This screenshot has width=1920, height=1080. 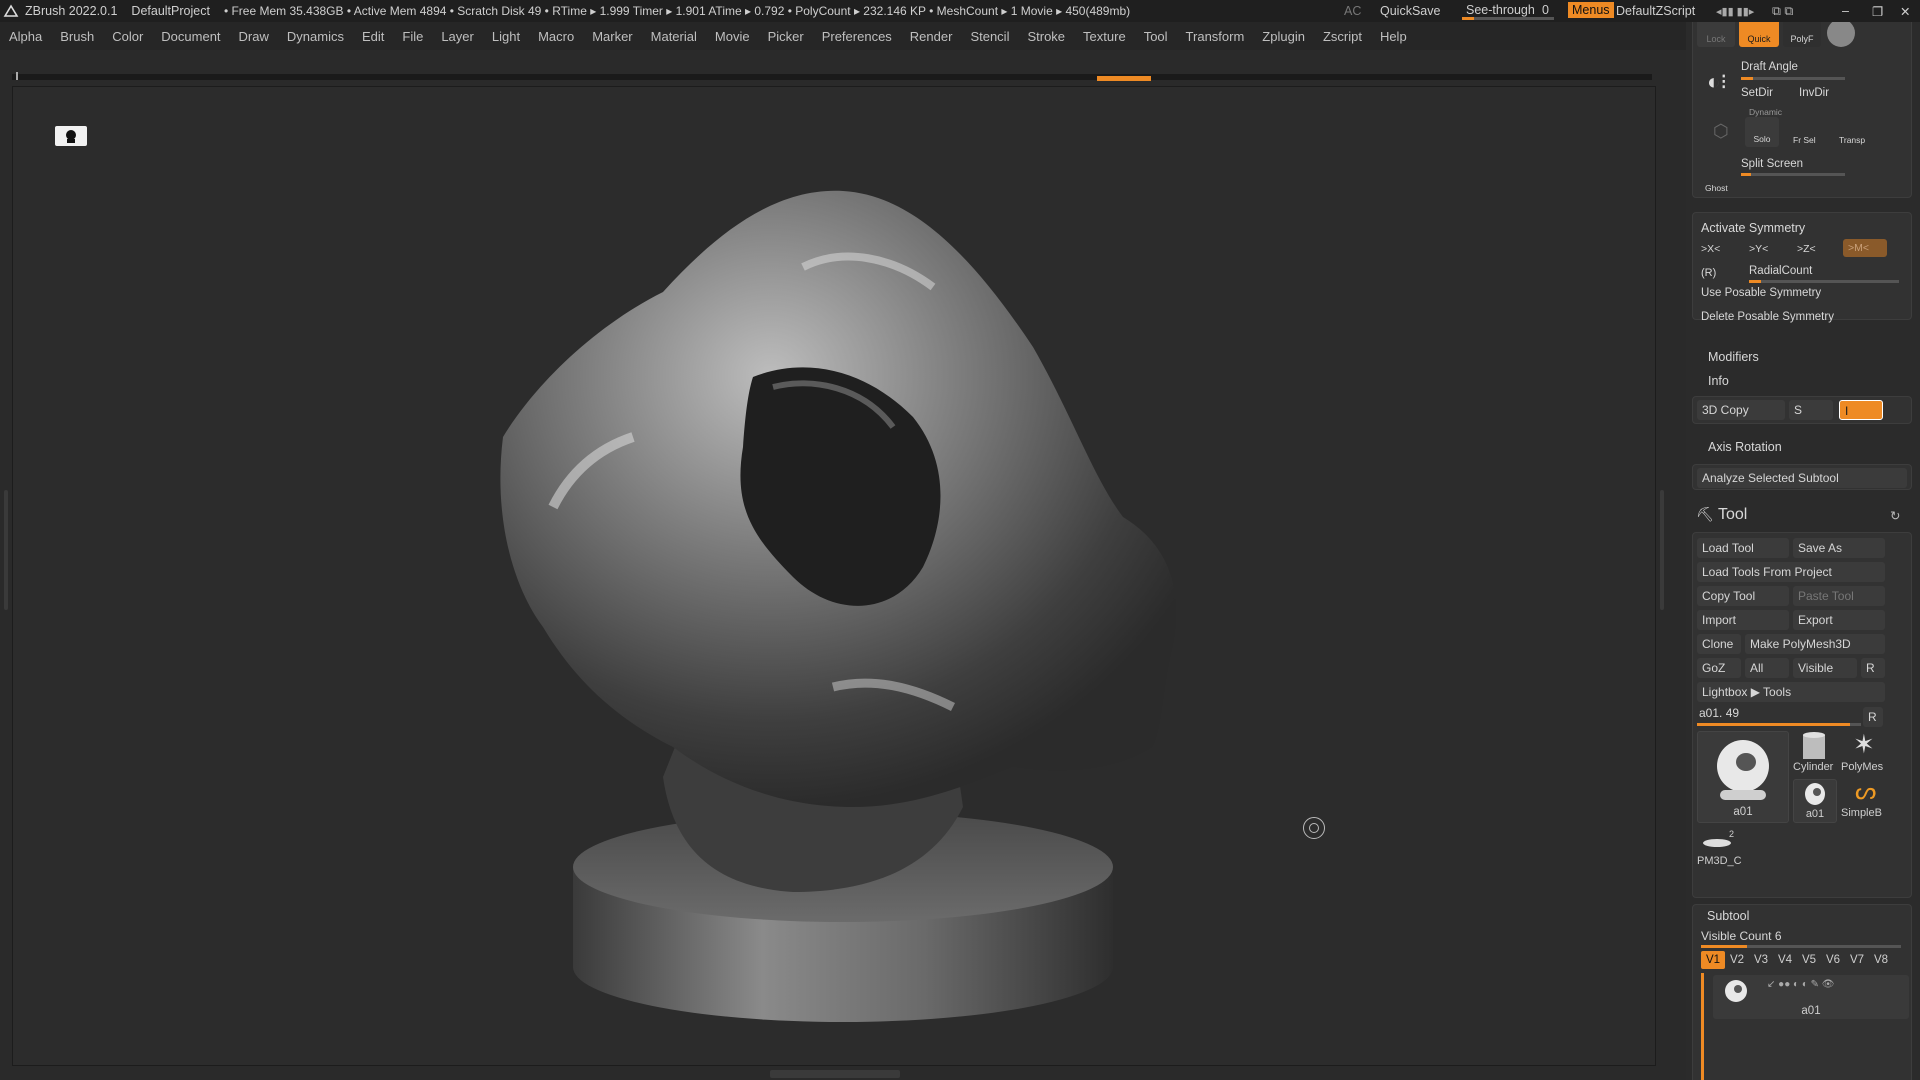 What do you see at coordinates (1393, 36) in the screenshot?
I see `menu-help: Help` at bounding box center [1393, 36].